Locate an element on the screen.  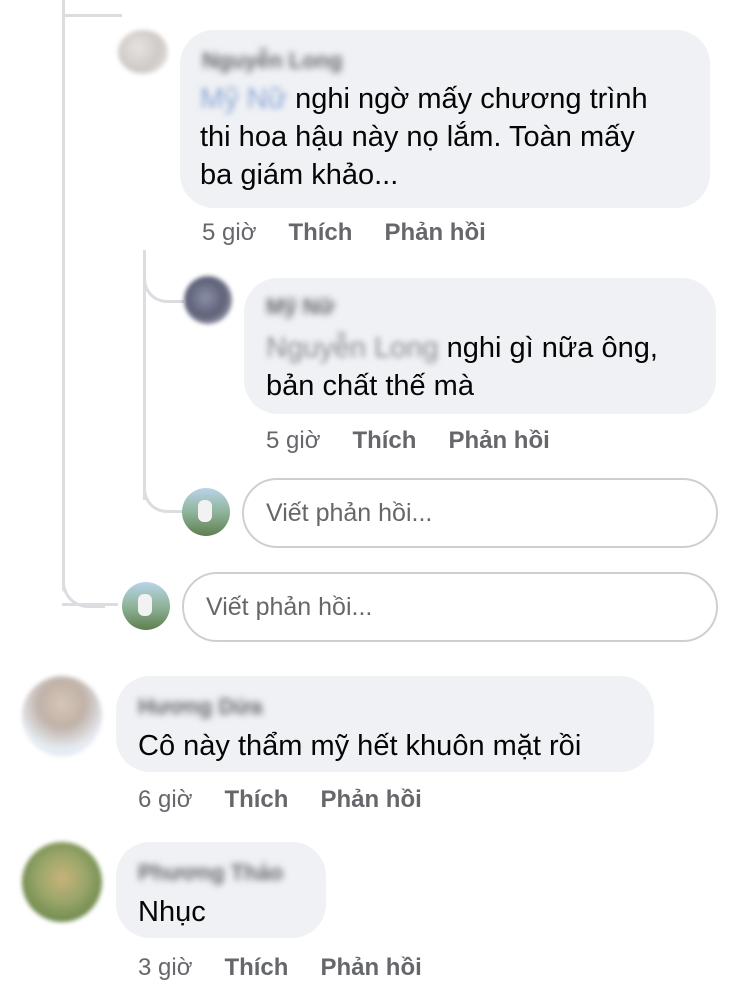
comment-author: Mỹ Nữ is located at coordinates (300, 307).